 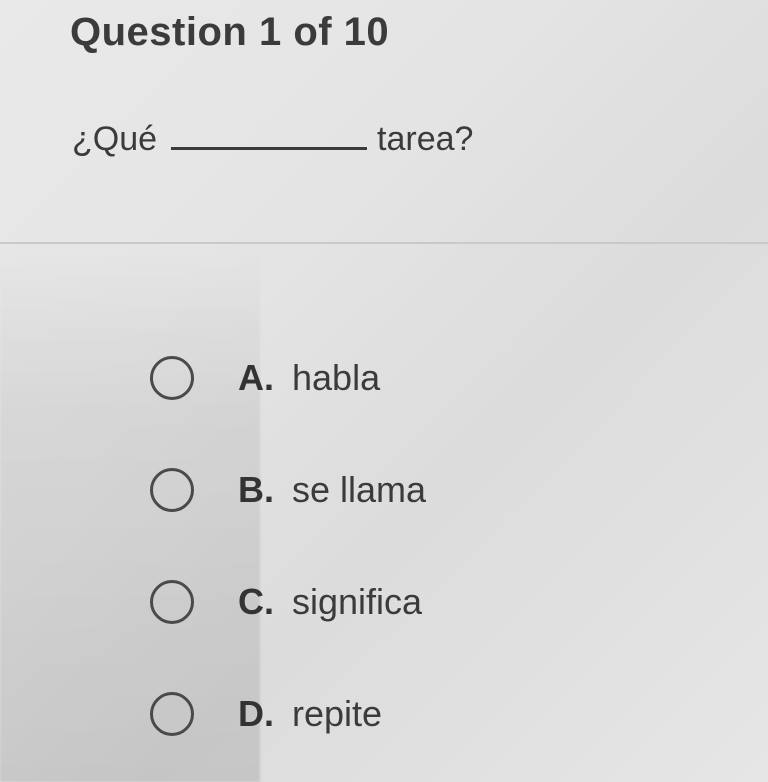 What do you see at coordinates (230, 32) in the screenshot?
I see `question-counter: Question 1 of 10` at bounding box center [230, 32].